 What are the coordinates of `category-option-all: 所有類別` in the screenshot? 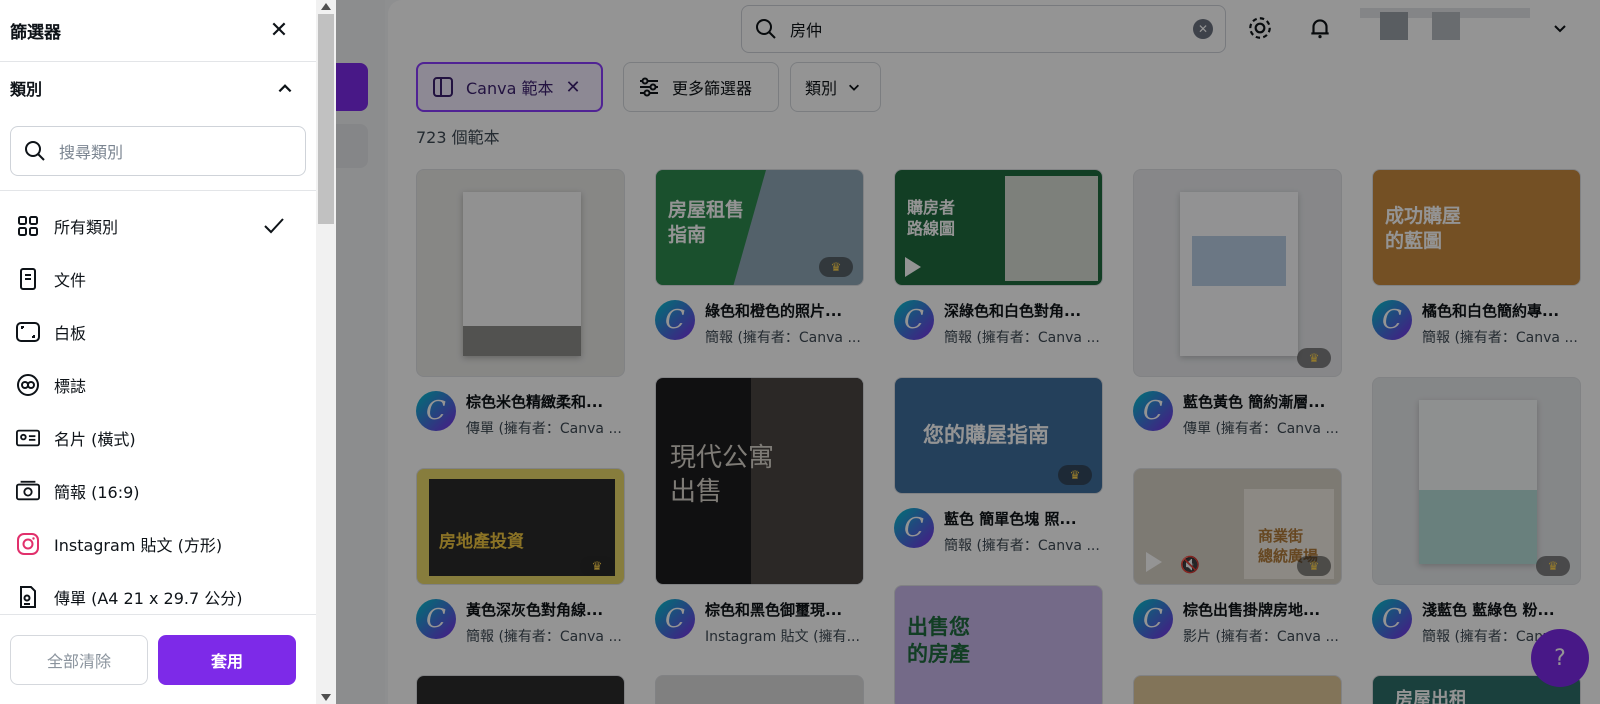 It's located at (158, 225).